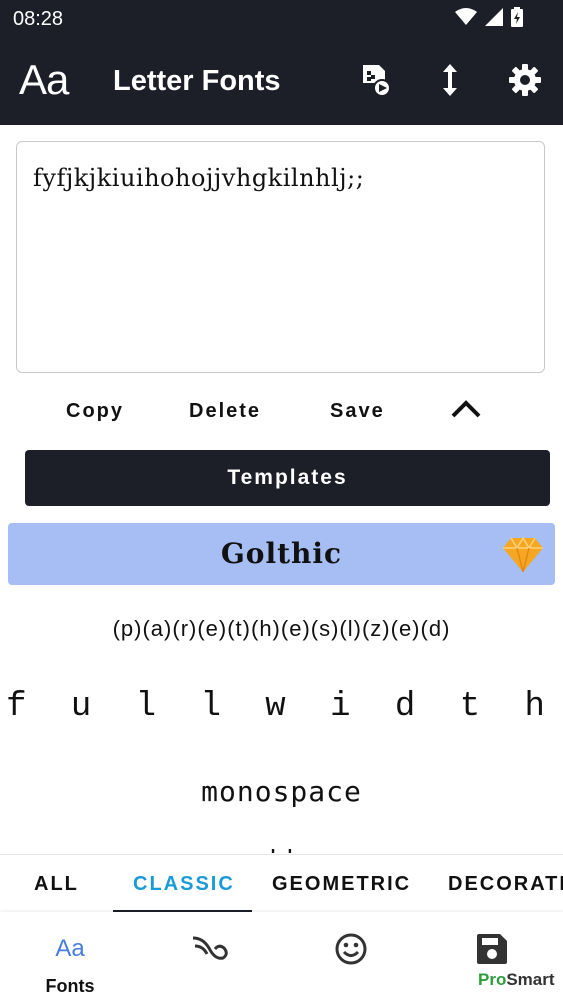 The height and width of the screenshot is (1000, 563). Describe the element at coordinates (184, 884) in the screenshot. I see `tab-classic: CLASSIC` at that location.